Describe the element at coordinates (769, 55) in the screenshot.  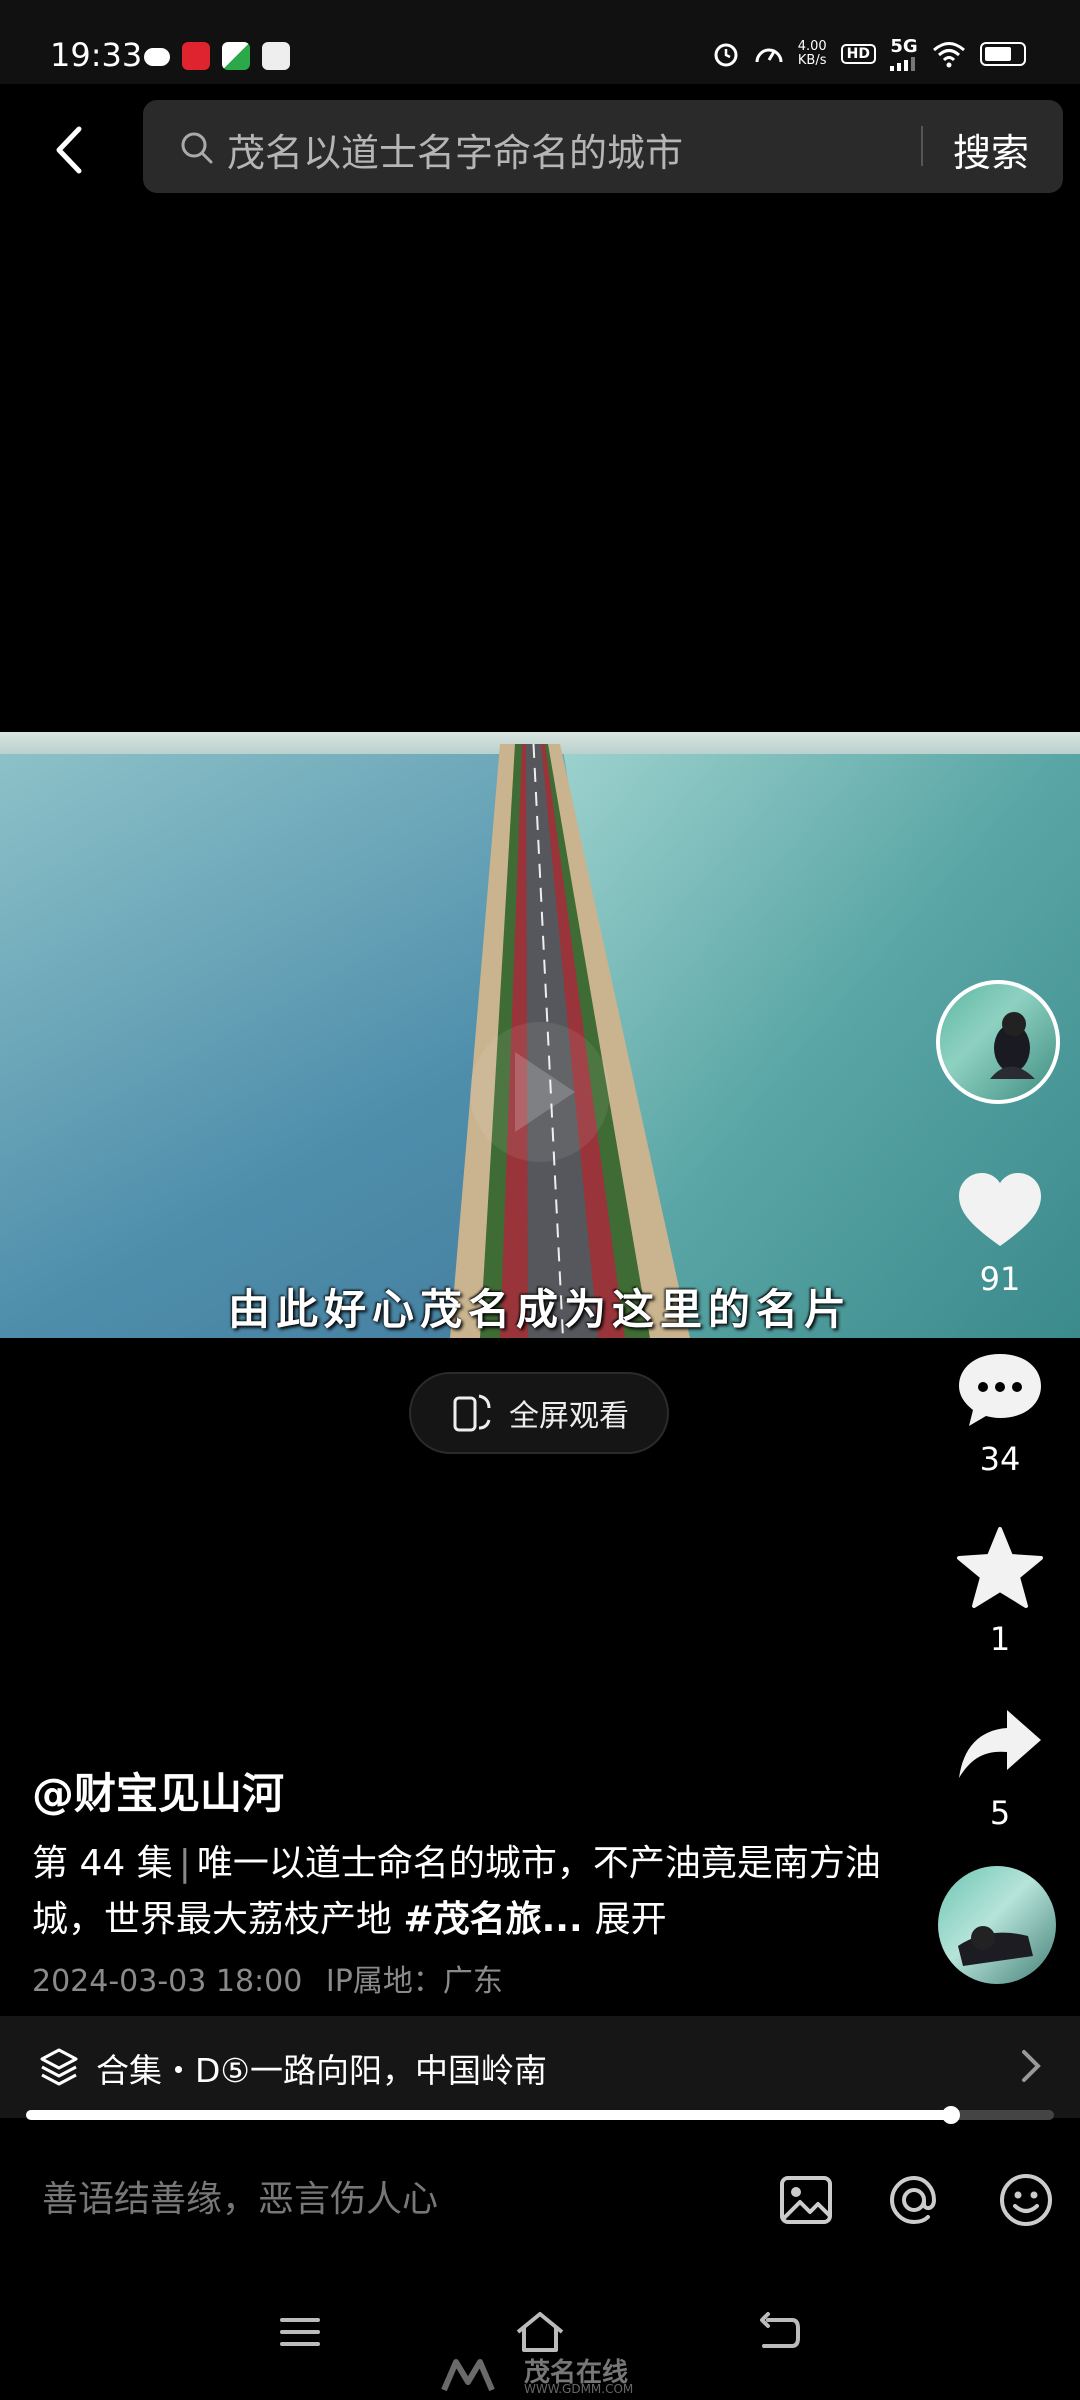
I see `speedometer-icon` at that location.